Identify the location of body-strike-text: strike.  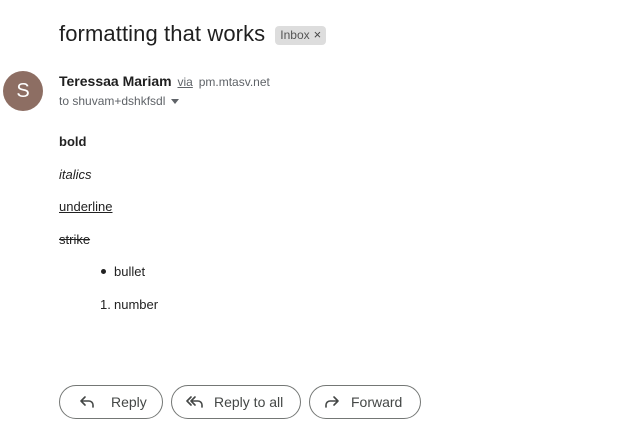
(75, 239).